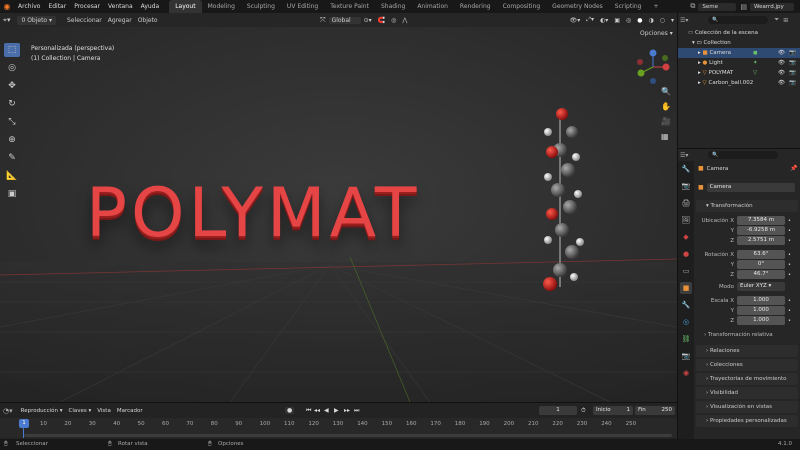  I want to click on rotation-x-field: 63.6°, so click(761, 254).